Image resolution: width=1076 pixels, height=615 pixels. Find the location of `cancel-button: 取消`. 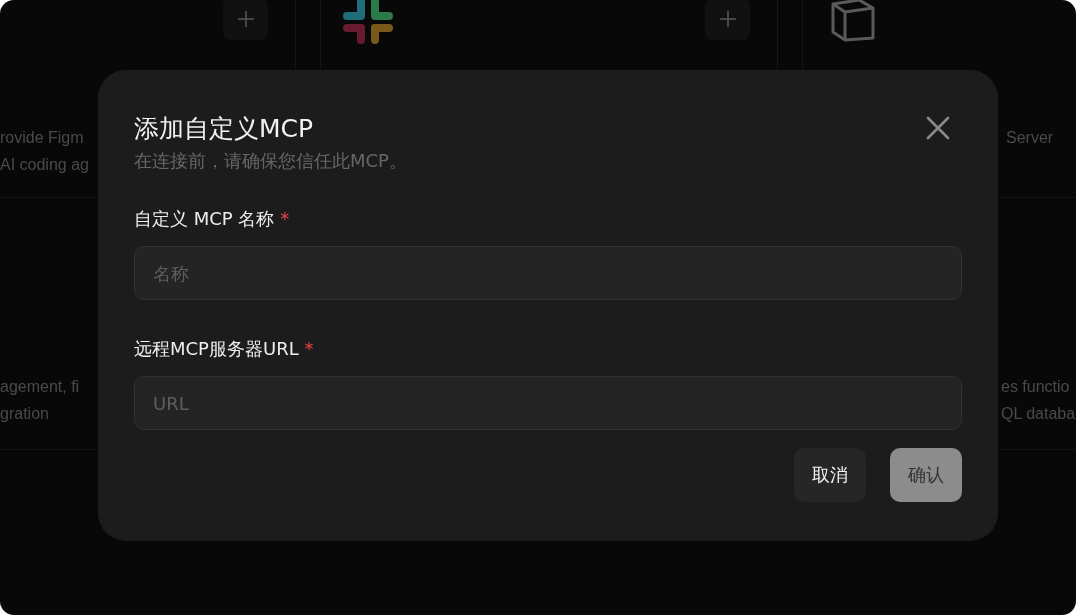

cancel-button: 取消 is located at coordinates (830, 475).